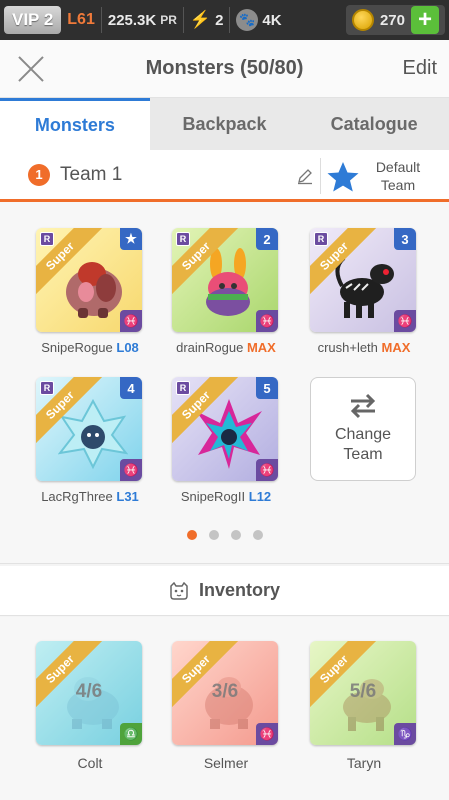  I want to click on monster-label: LacRgThree L31, so click(90, 496).